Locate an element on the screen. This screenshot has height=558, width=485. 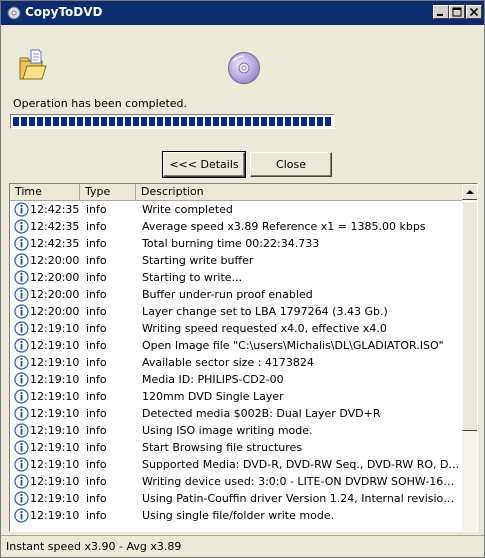
close-icon is located at coordinates (474, 12).